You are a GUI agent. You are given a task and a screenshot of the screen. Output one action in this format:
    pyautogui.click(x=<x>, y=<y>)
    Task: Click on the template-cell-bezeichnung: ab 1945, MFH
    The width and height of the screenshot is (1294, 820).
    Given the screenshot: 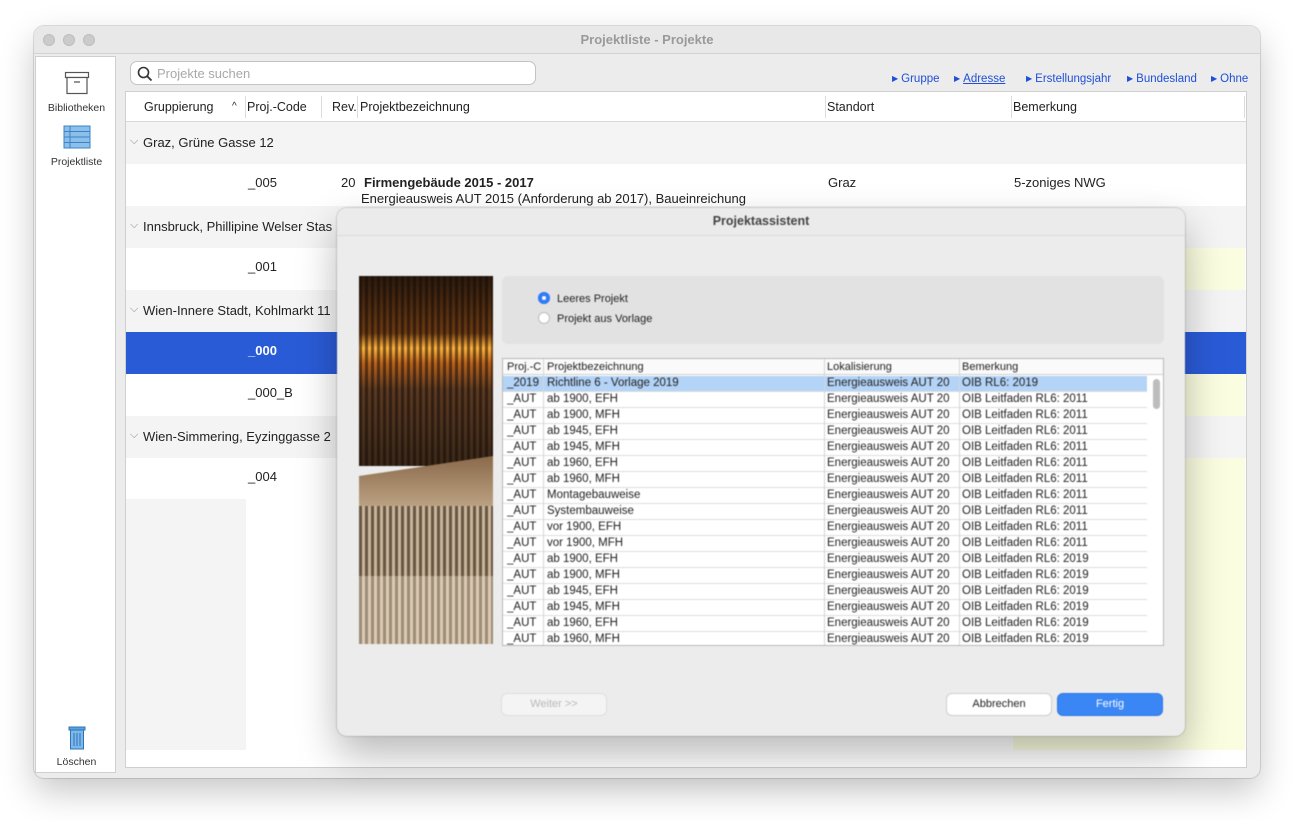 What is the action you would take?
    pyautogui.click(x=583, y=607)
    